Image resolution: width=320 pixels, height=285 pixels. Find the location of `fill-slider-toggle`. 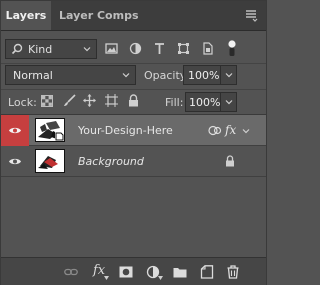

fill-slider-toggle is located at coordinates (228, 102).